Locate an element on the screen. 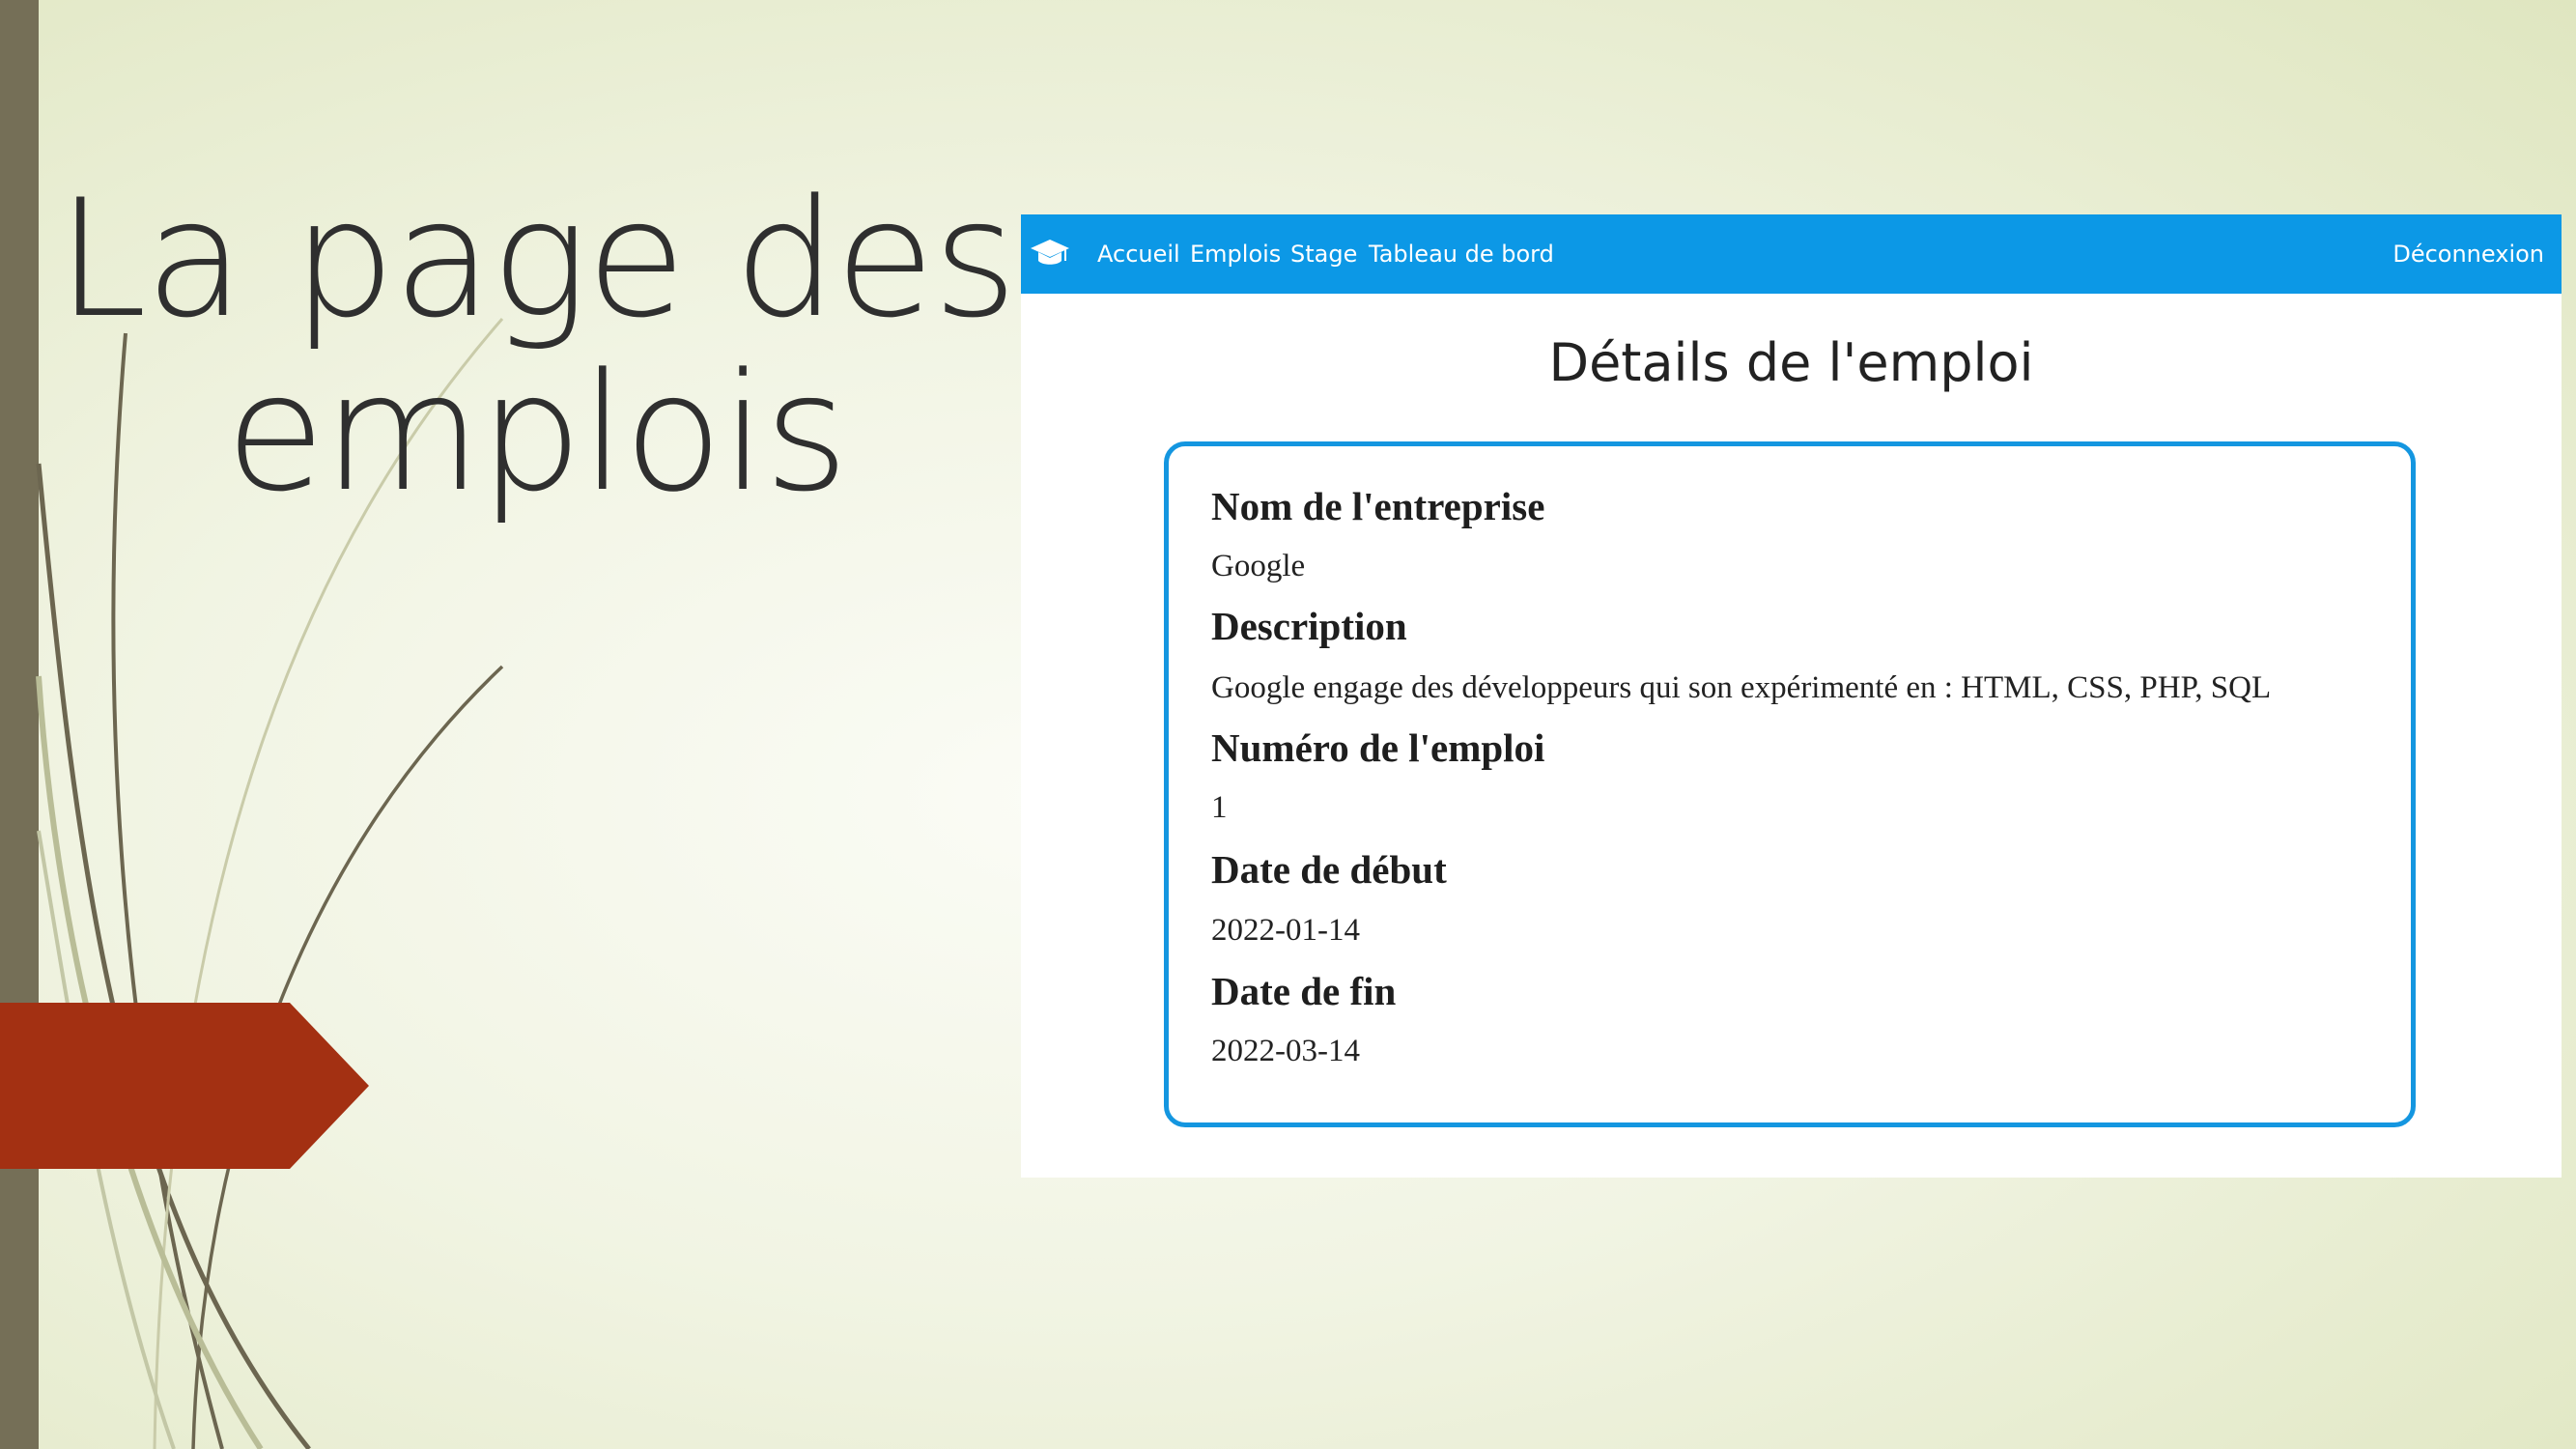 The image size is (2576, 1449). company-name-label: Nom de l'entreprise is located at coordinates (1378, 506).